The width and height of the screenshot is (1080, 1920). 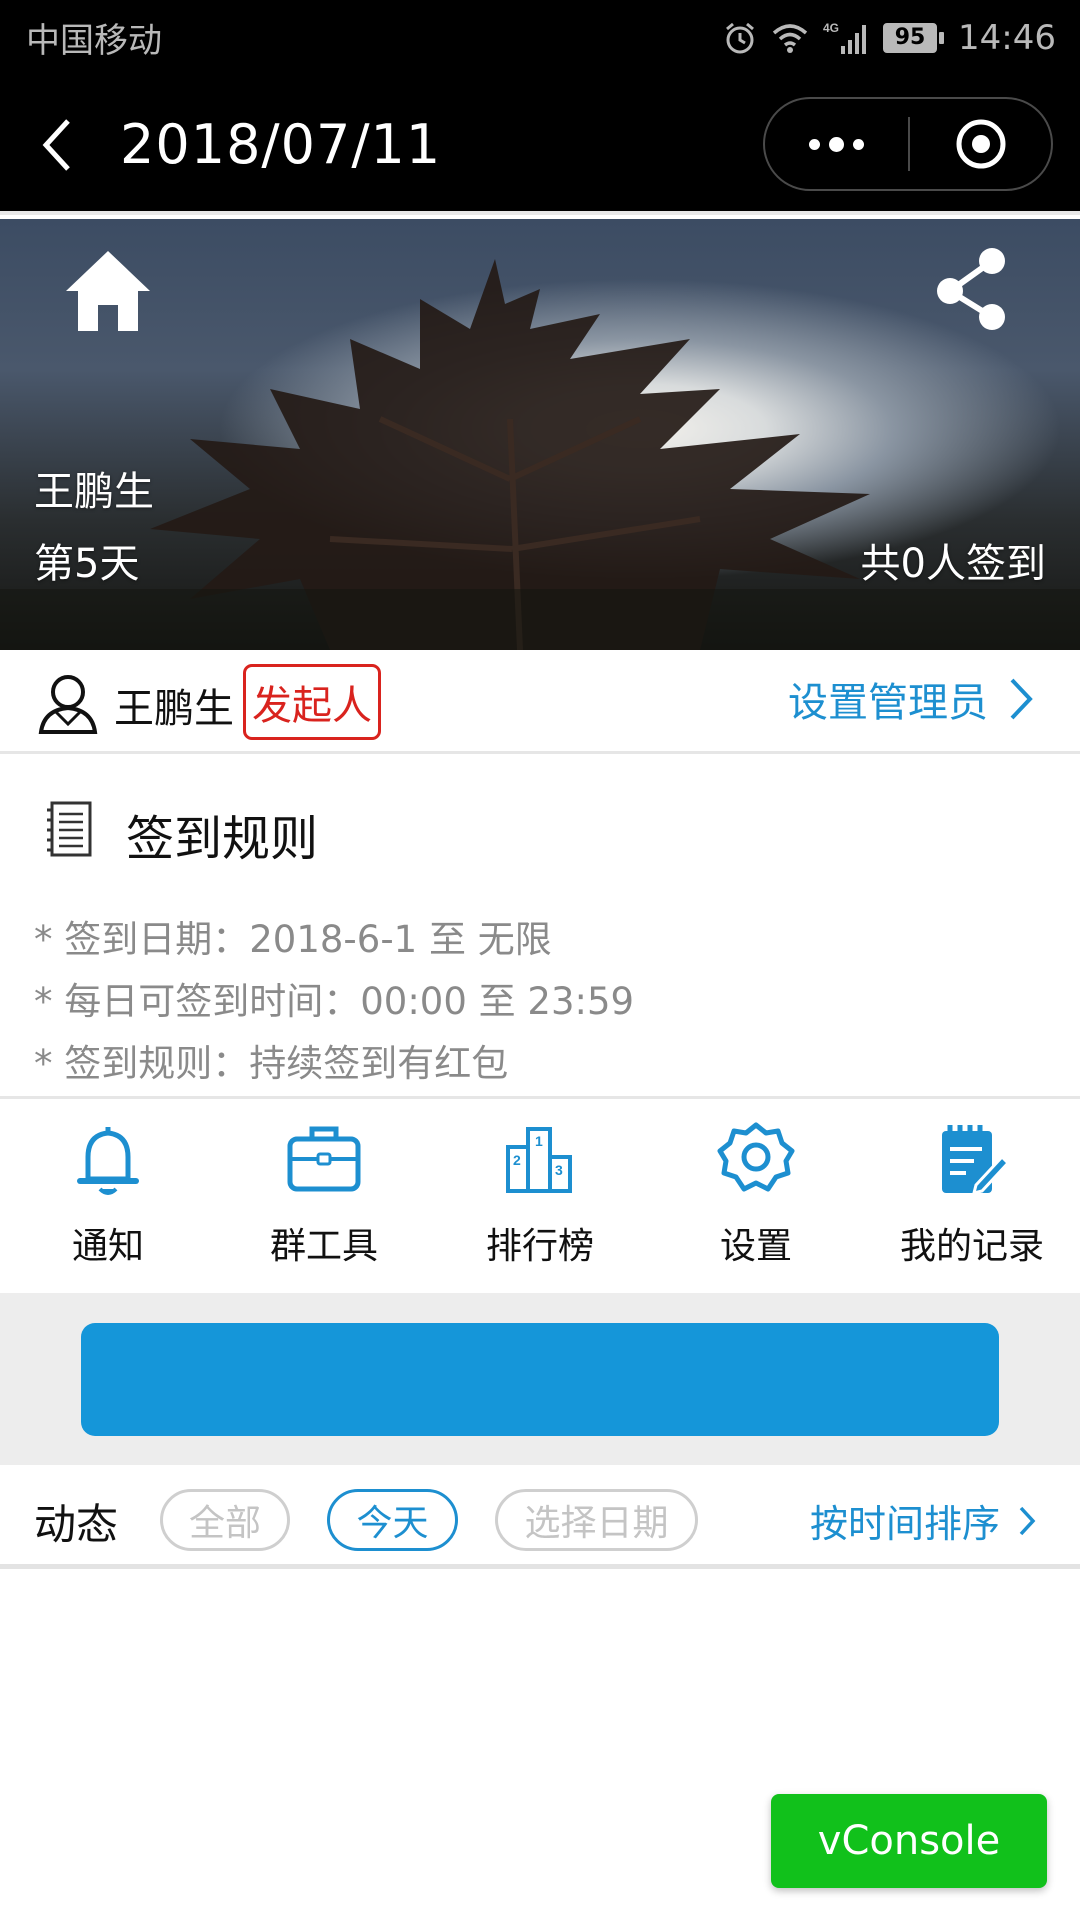 What do you see at coordinates (540, 702) in the screenshot?
I see `initiator-row: 王鹏生 发起人 设置管理员` at bounding box center [540, 702].